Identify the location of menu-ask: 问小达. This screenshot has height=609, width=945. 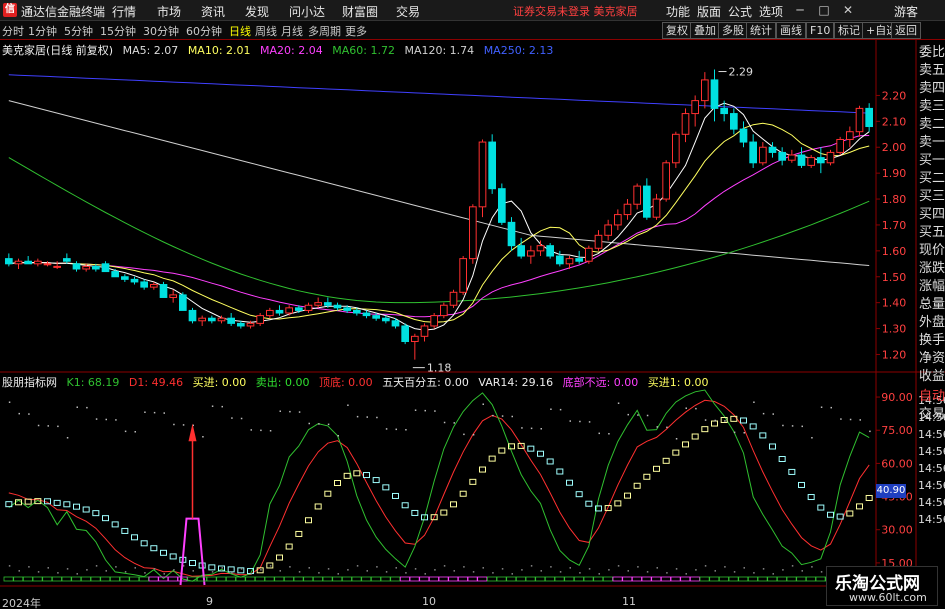
(307, 11).